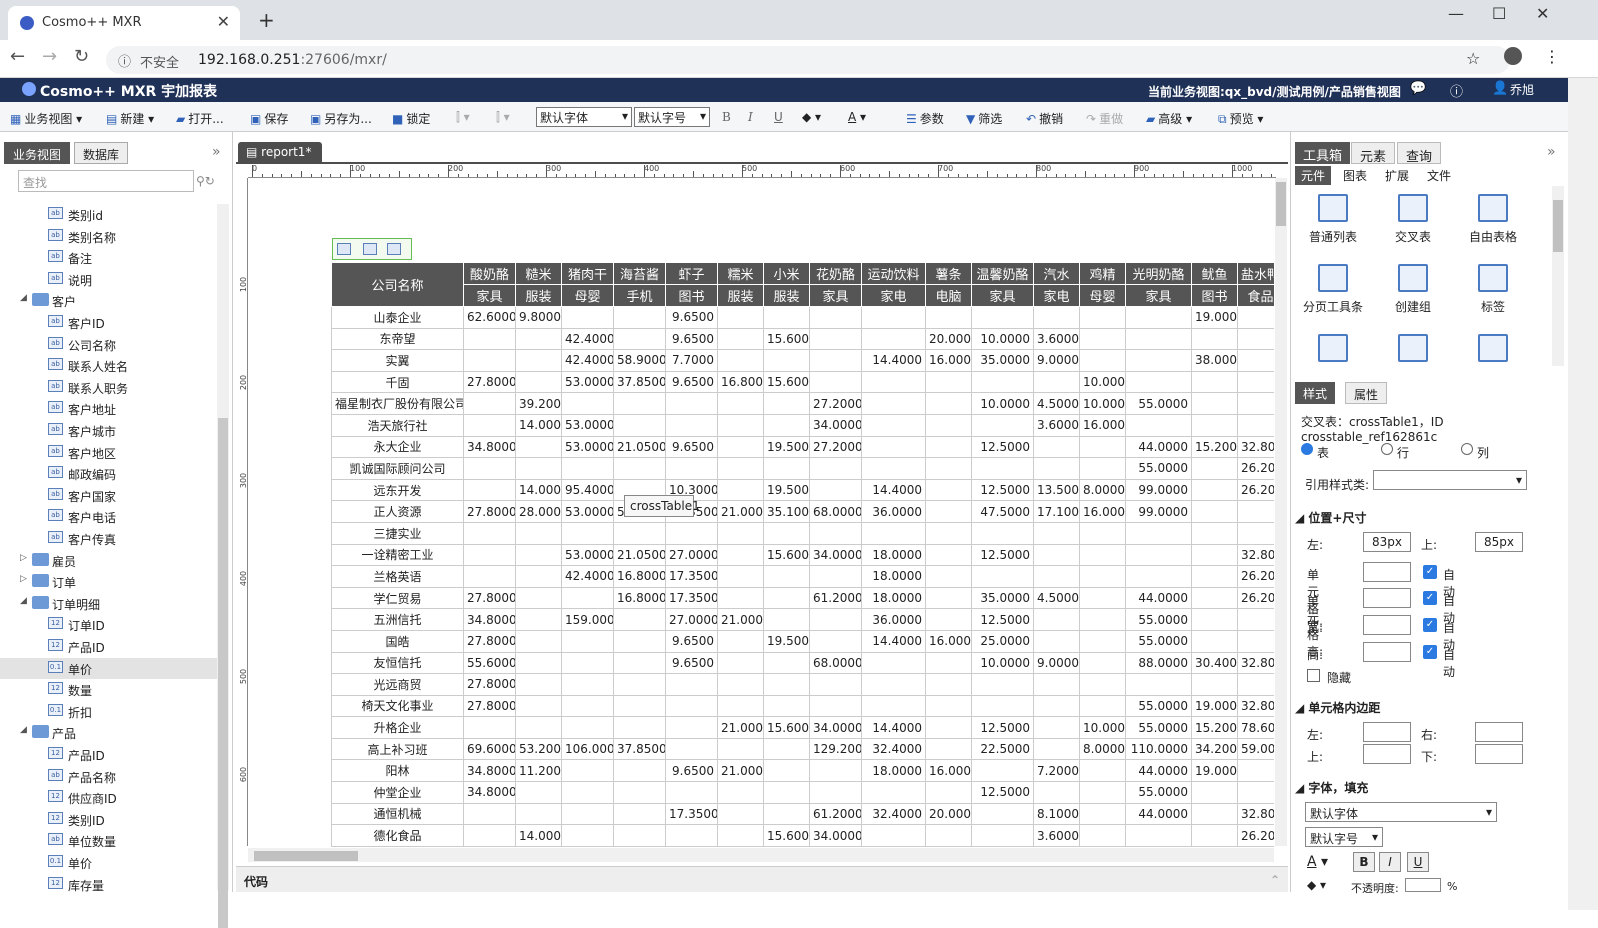 This screenshot has width=1598, height=928. What do you see at coordinates (49, 56) in the screenshot?
I see `forward-icon: →` at bounding box center [49, 56].